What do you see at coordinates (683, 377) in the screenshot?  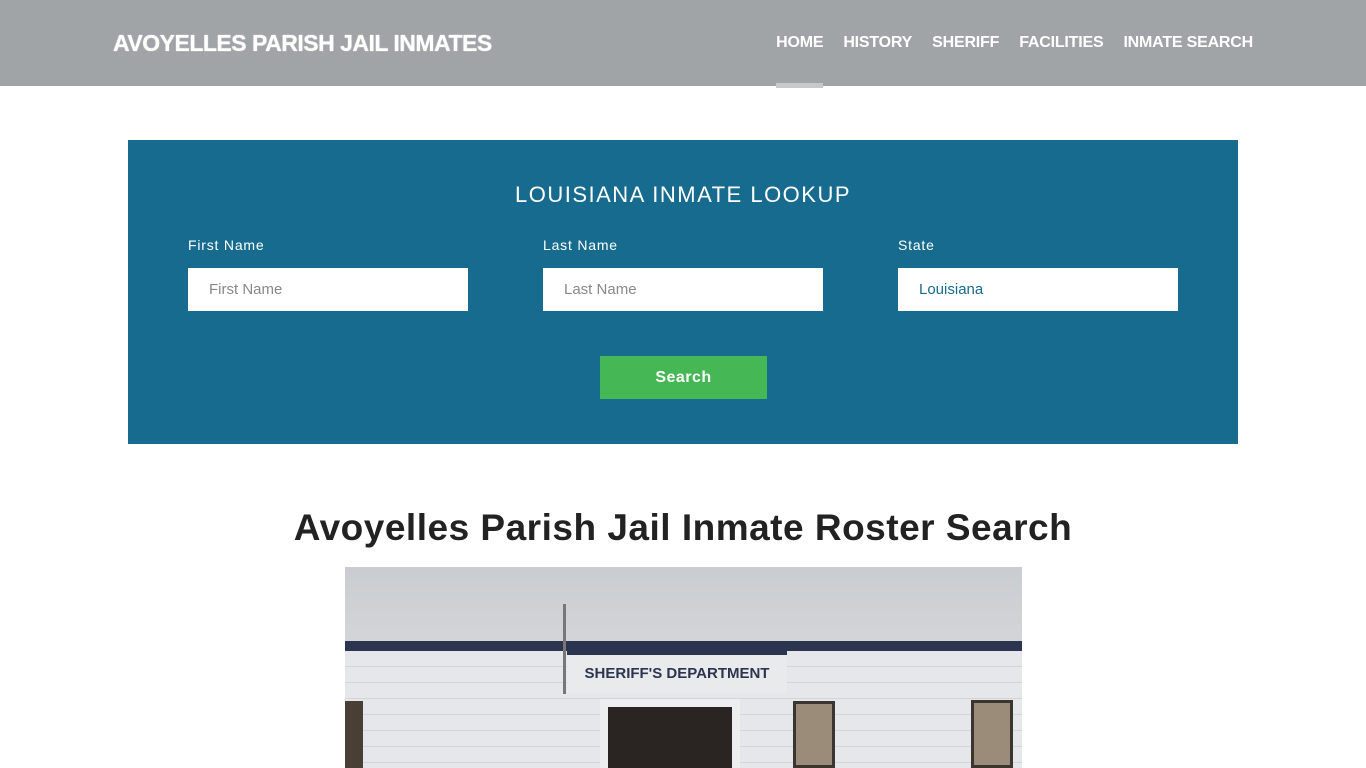 I see `search-button: Search` at bounding box center [683, 377].